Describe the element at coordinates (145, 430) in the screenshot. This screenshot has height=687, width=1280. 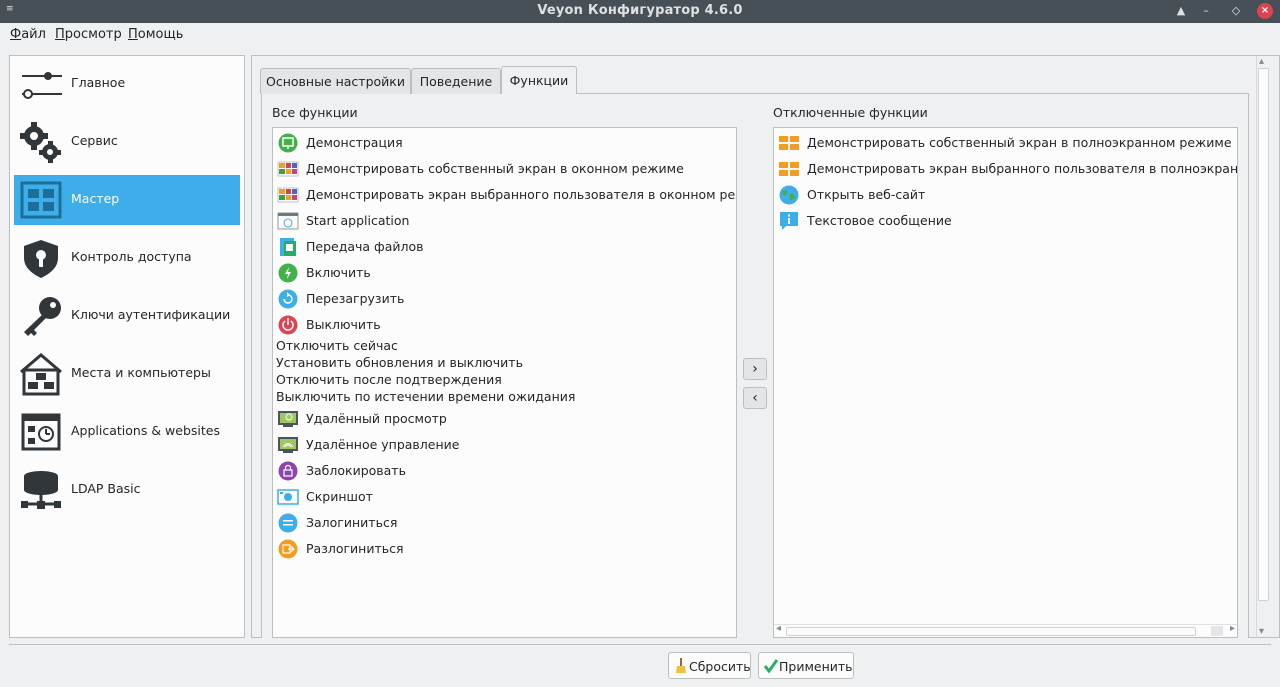
I see `sidebar-item-label: Applications & websites` at that location.